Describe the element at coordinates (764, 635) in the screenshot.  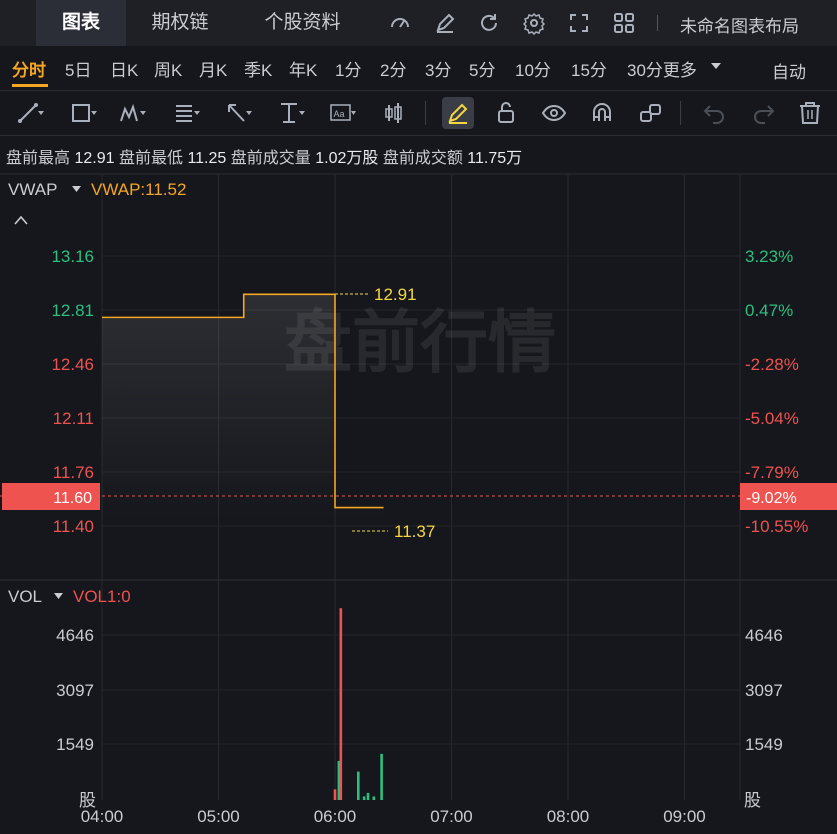
I see `volume-tick-label-right: 4646` at that location.